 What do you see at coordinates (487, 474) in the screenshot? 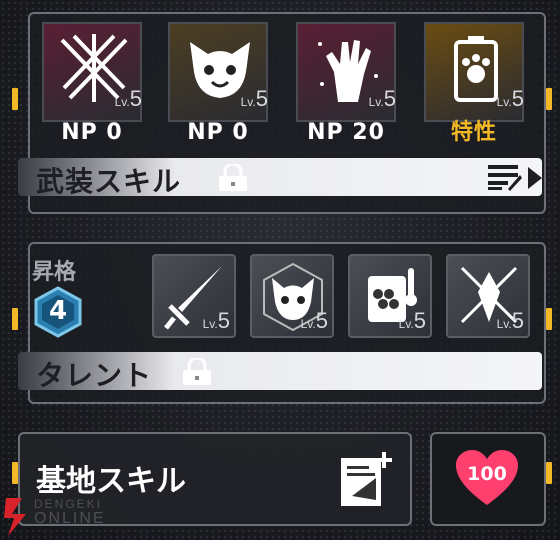
I see `affinity-value: 100` at bounding box center [487, 474].